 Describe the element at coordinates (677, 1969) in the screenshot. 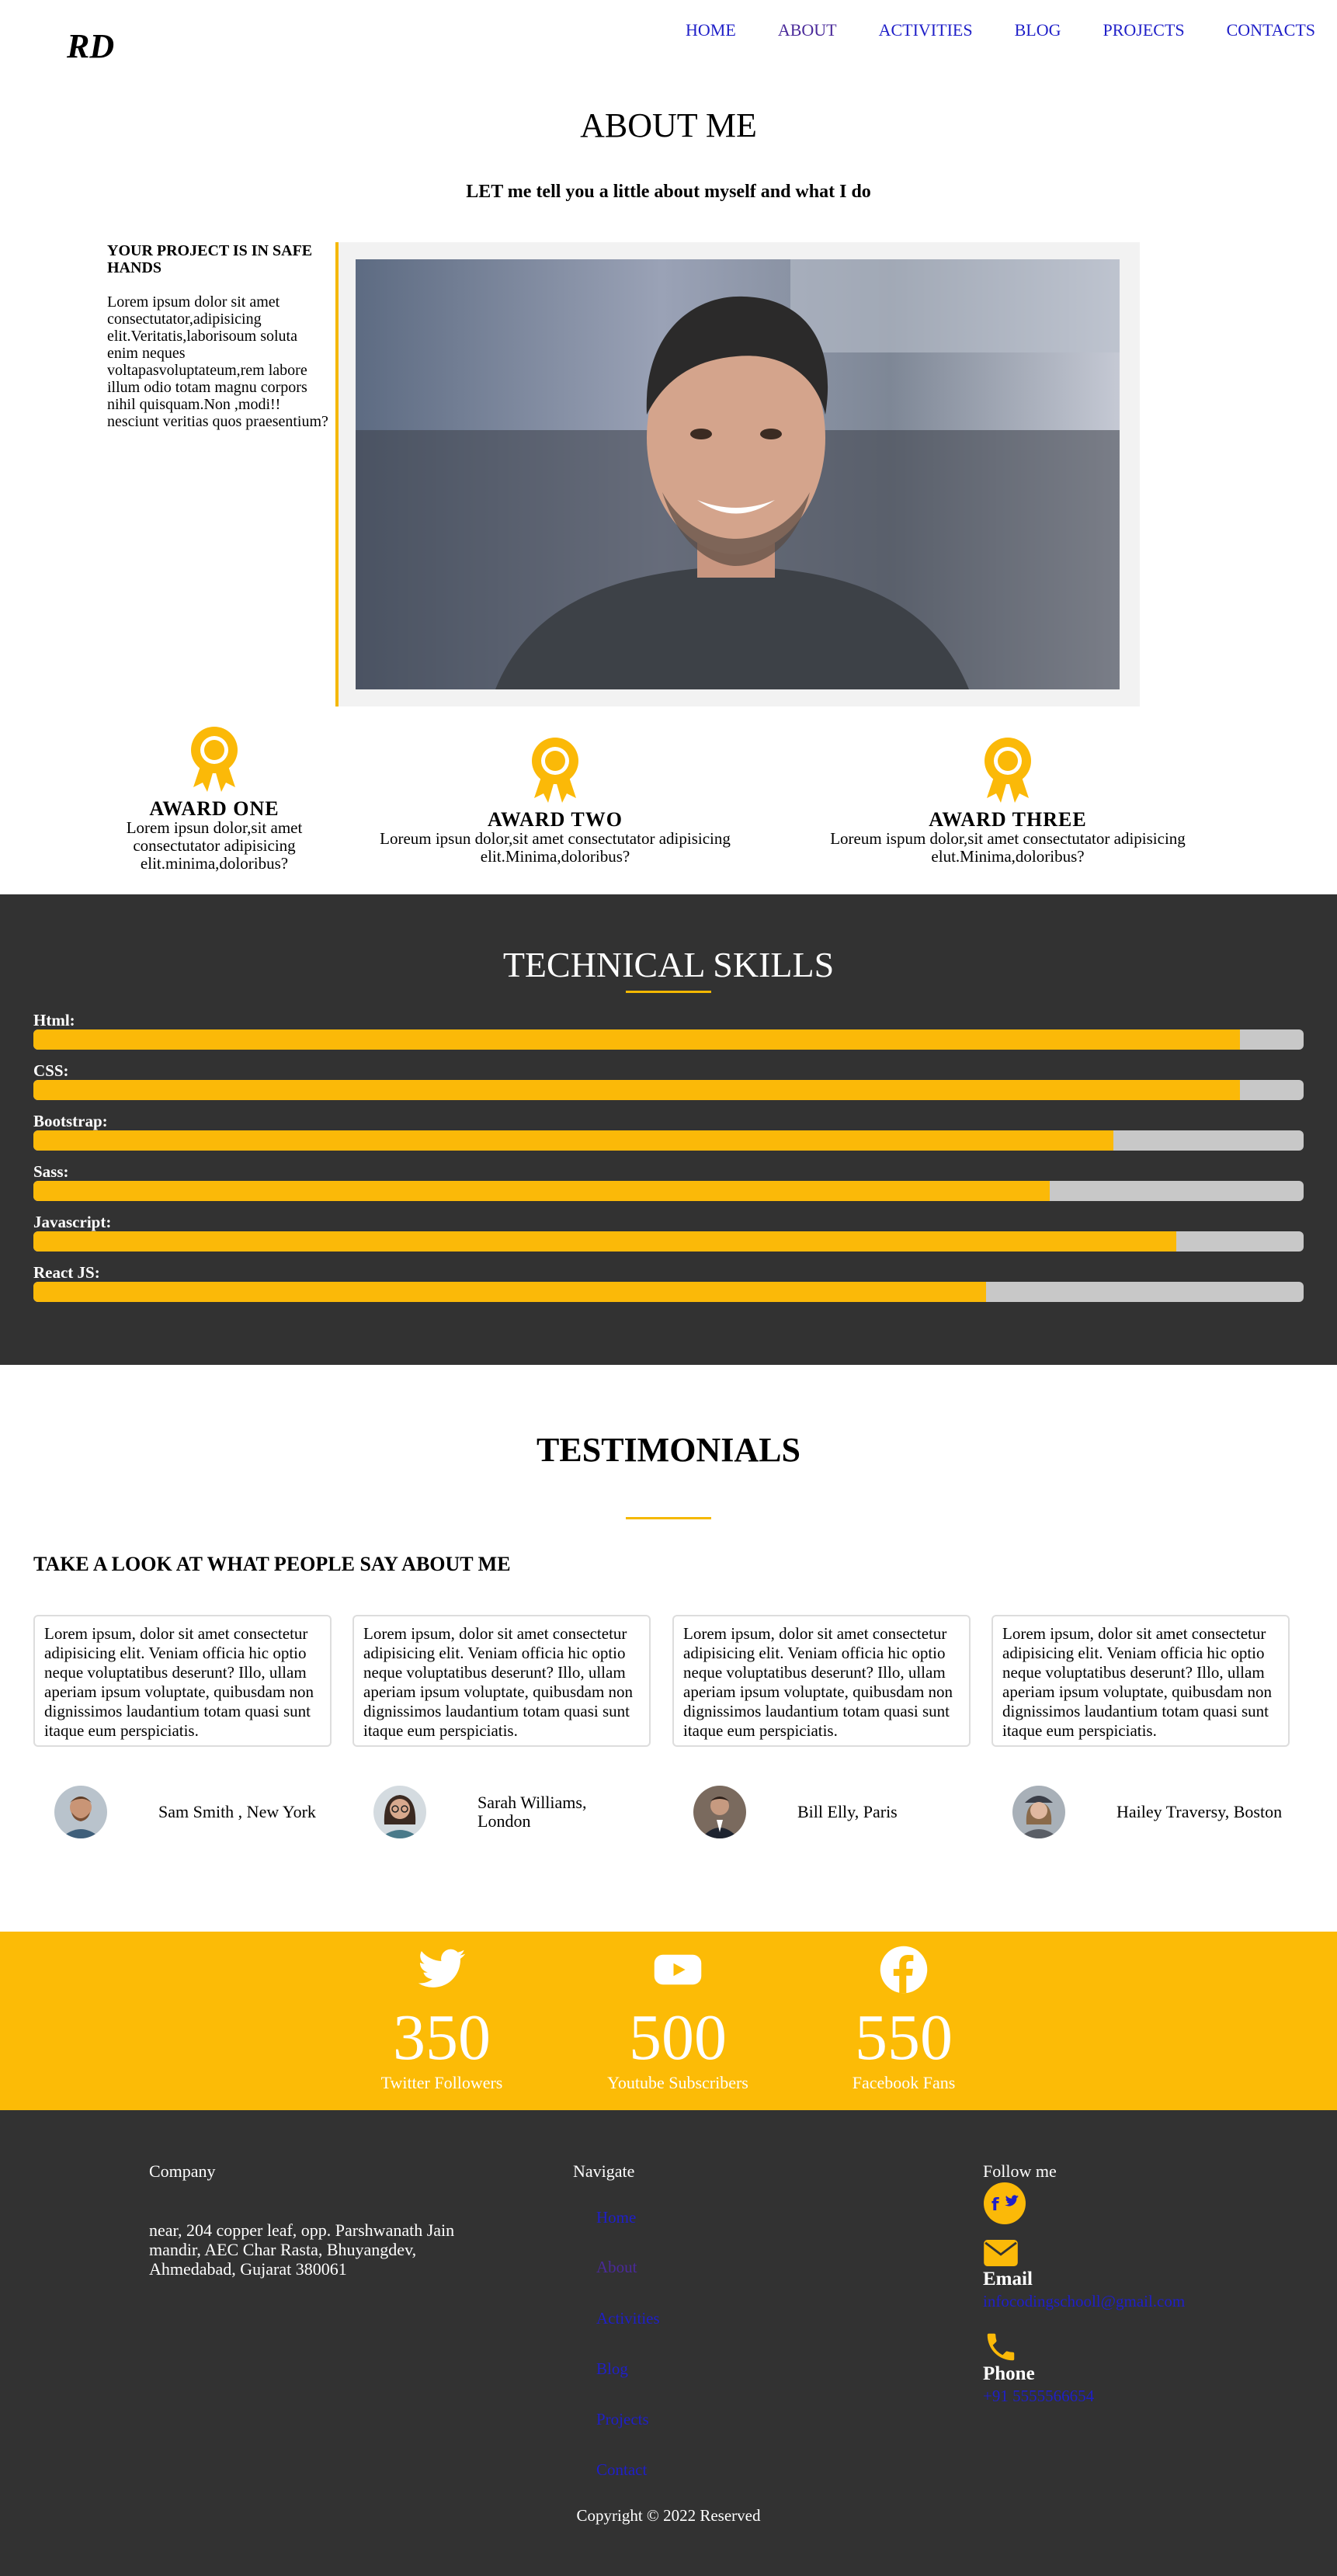

I see `youtube-icon` at that location.